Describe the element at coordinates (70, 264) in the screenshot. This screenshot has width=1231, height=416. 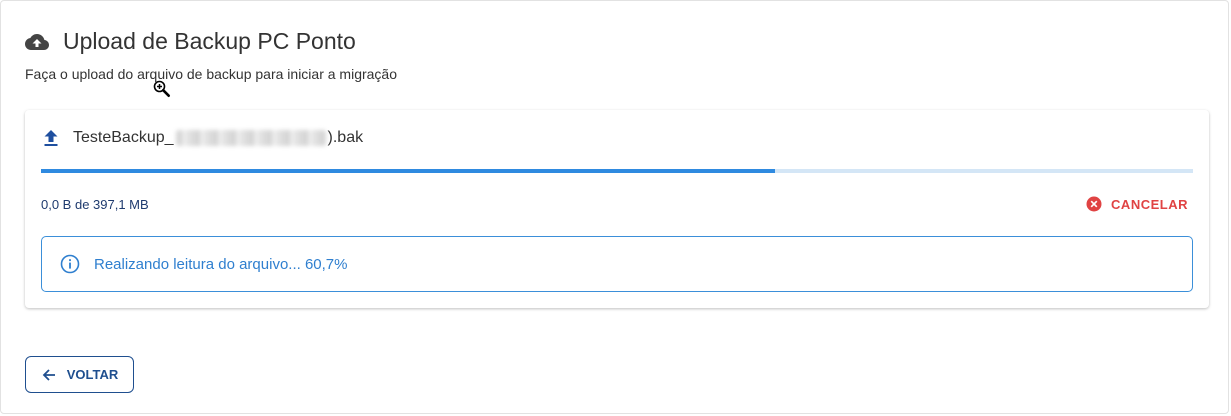
I see `info-circle-icon` at that location.